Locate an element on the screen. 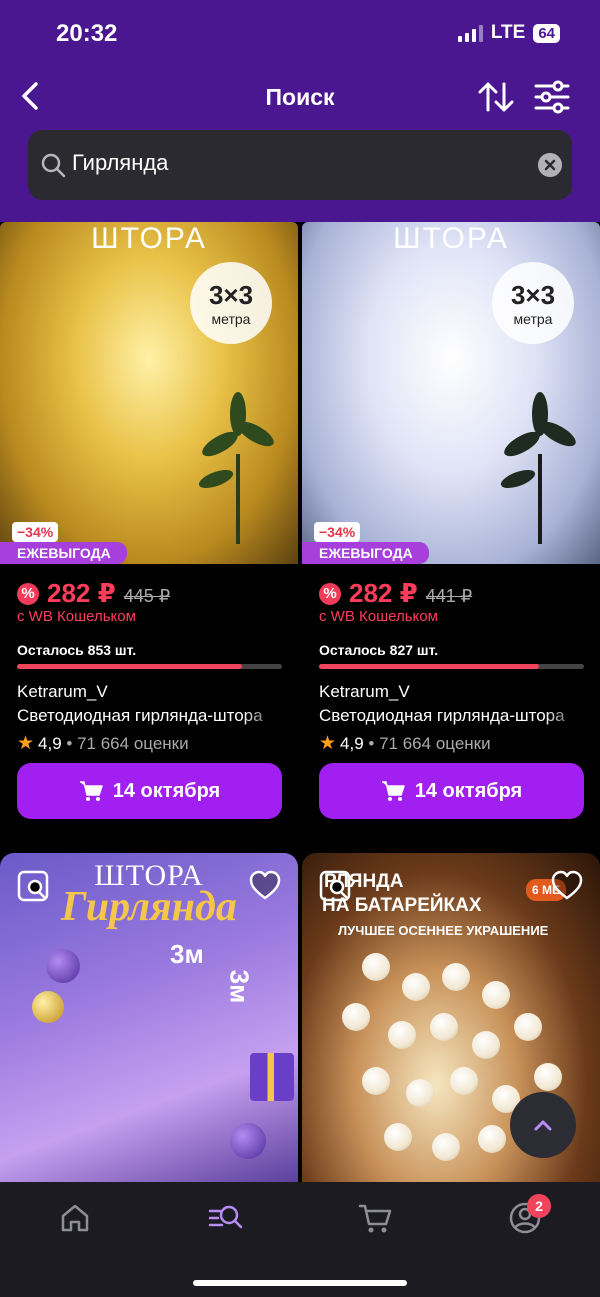 This screenshot has width=600, height=1297. gift-box is located at coordinates (272, 1077).